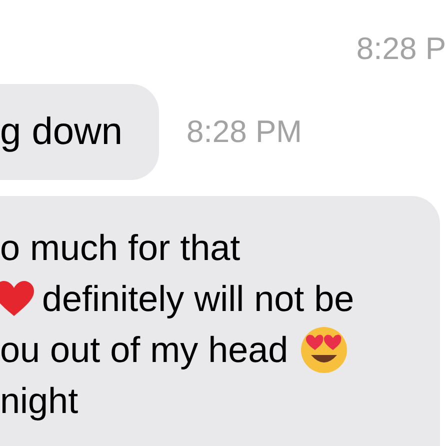  I want to click on heart-icon, so click(17, 298).